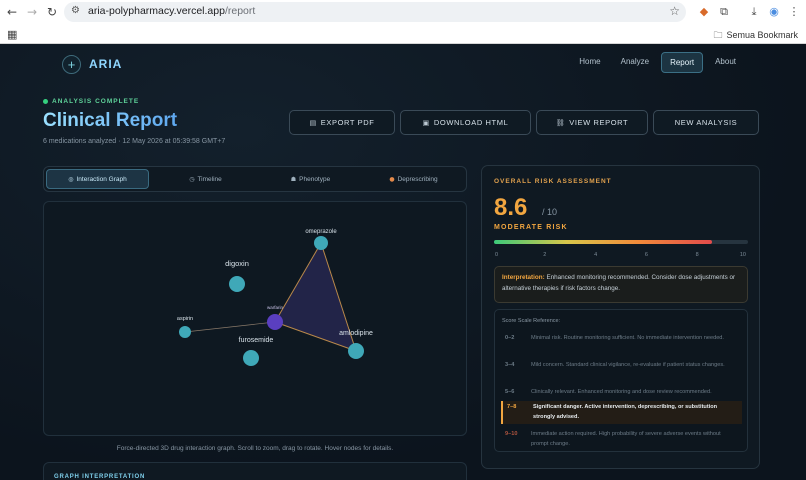 The image size is (806, 480). Describe the element at coordinates (12, 34) in the screenshot. I see `apps-grid-icon: ▦` at that location.